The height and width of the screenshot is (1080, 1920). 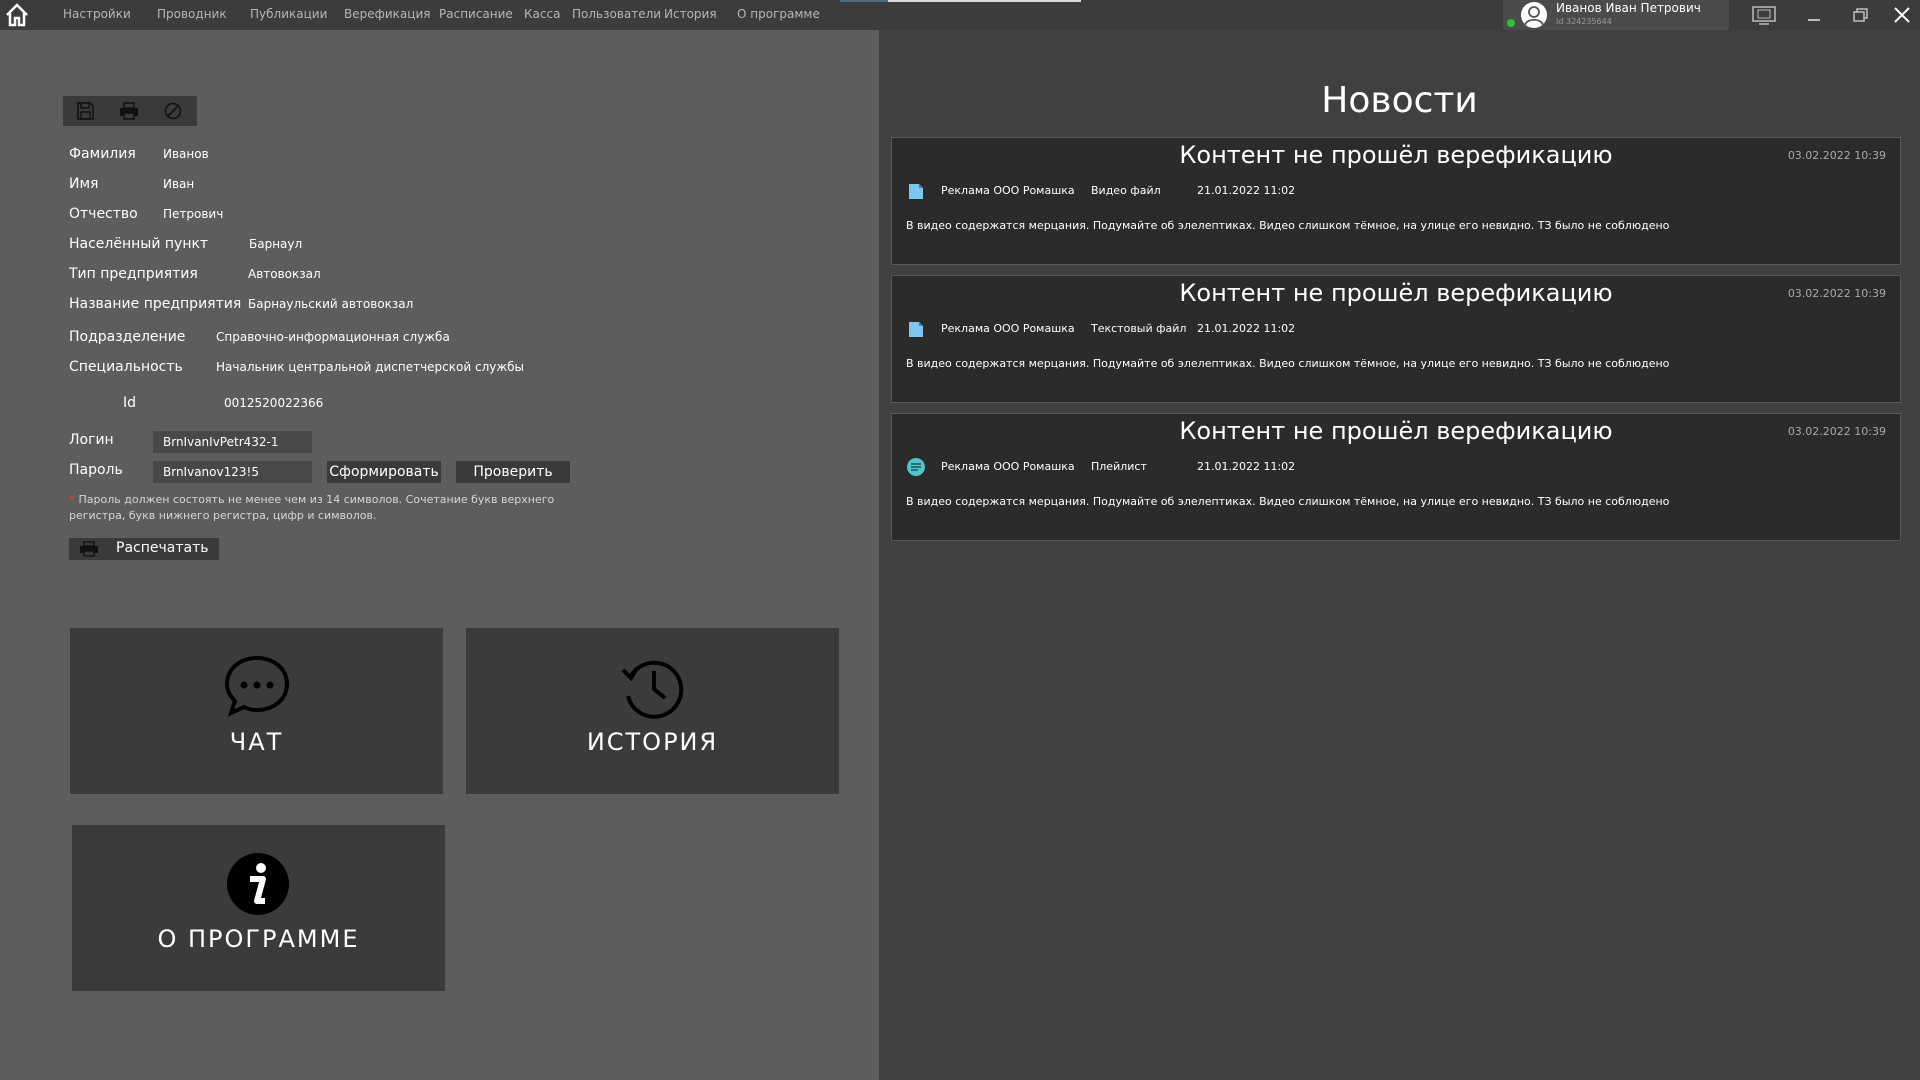 I want to click on menu-item-publications: Публикации, so click(x=288, y=14).